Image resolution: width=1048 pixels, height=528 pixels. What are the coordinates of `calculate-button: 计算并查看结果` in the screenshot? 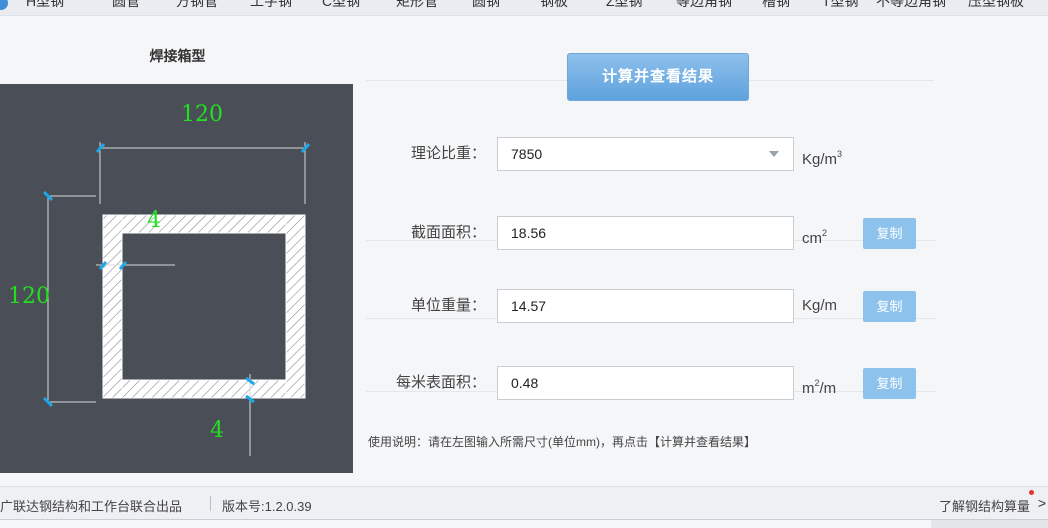 It's located at (658, 77).